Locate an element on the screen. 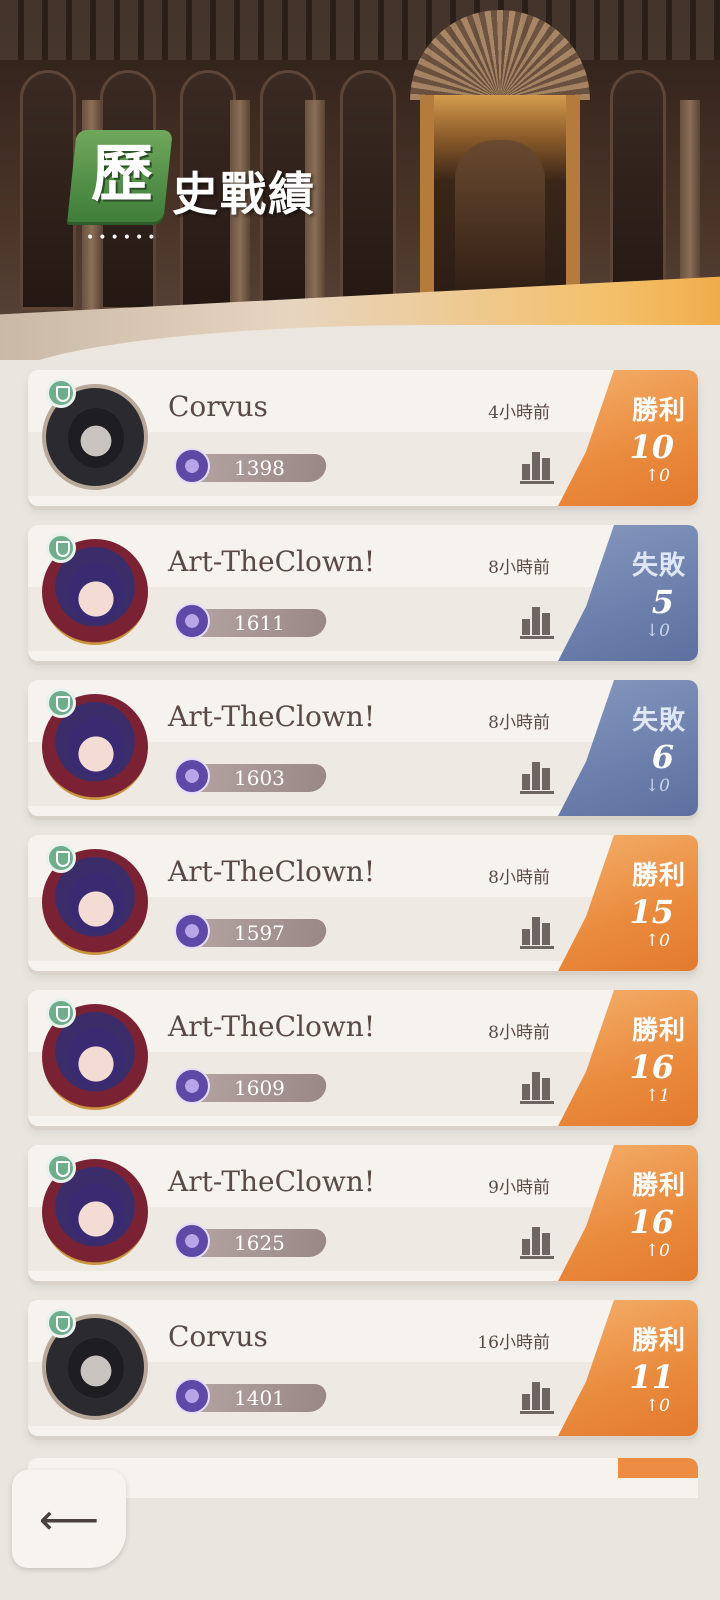  match-time: 16小時前 is located at coordinates (513, 1343).